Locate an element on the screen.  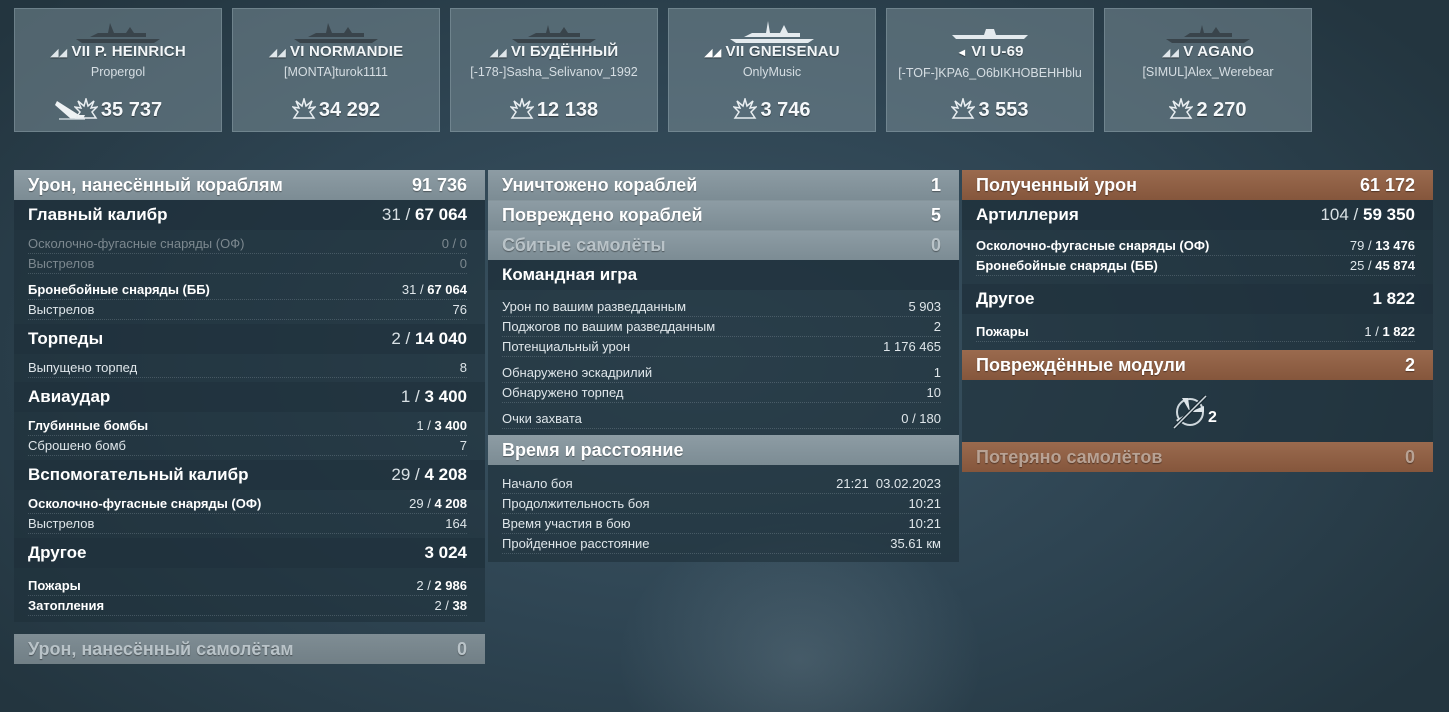
fires-row: Пожары 2 / 2 986 is located at coordinates (247, 586).